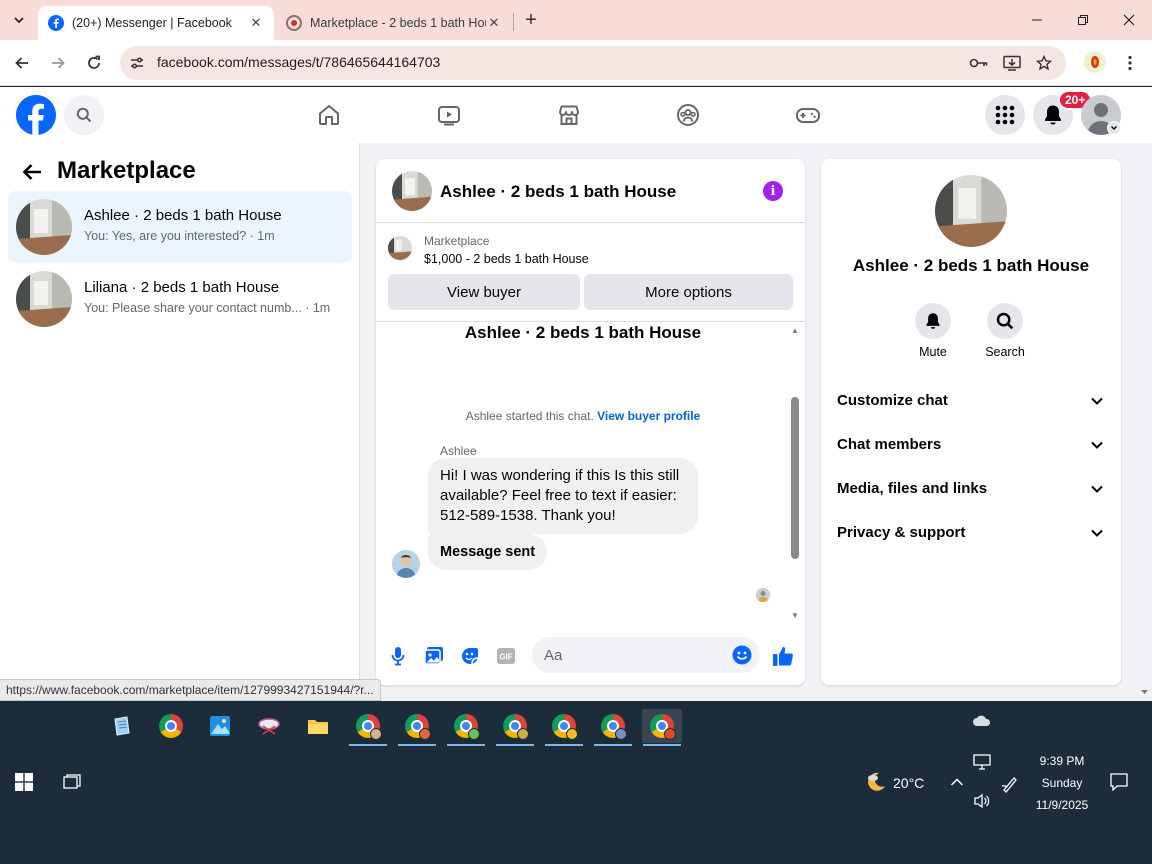 Image resolution: width=1152 pixels, height=864 pixels. What do you see at coordinates (982, 801) in the screenshot?
I see `volume-icon` at bounding box center [982, 801].